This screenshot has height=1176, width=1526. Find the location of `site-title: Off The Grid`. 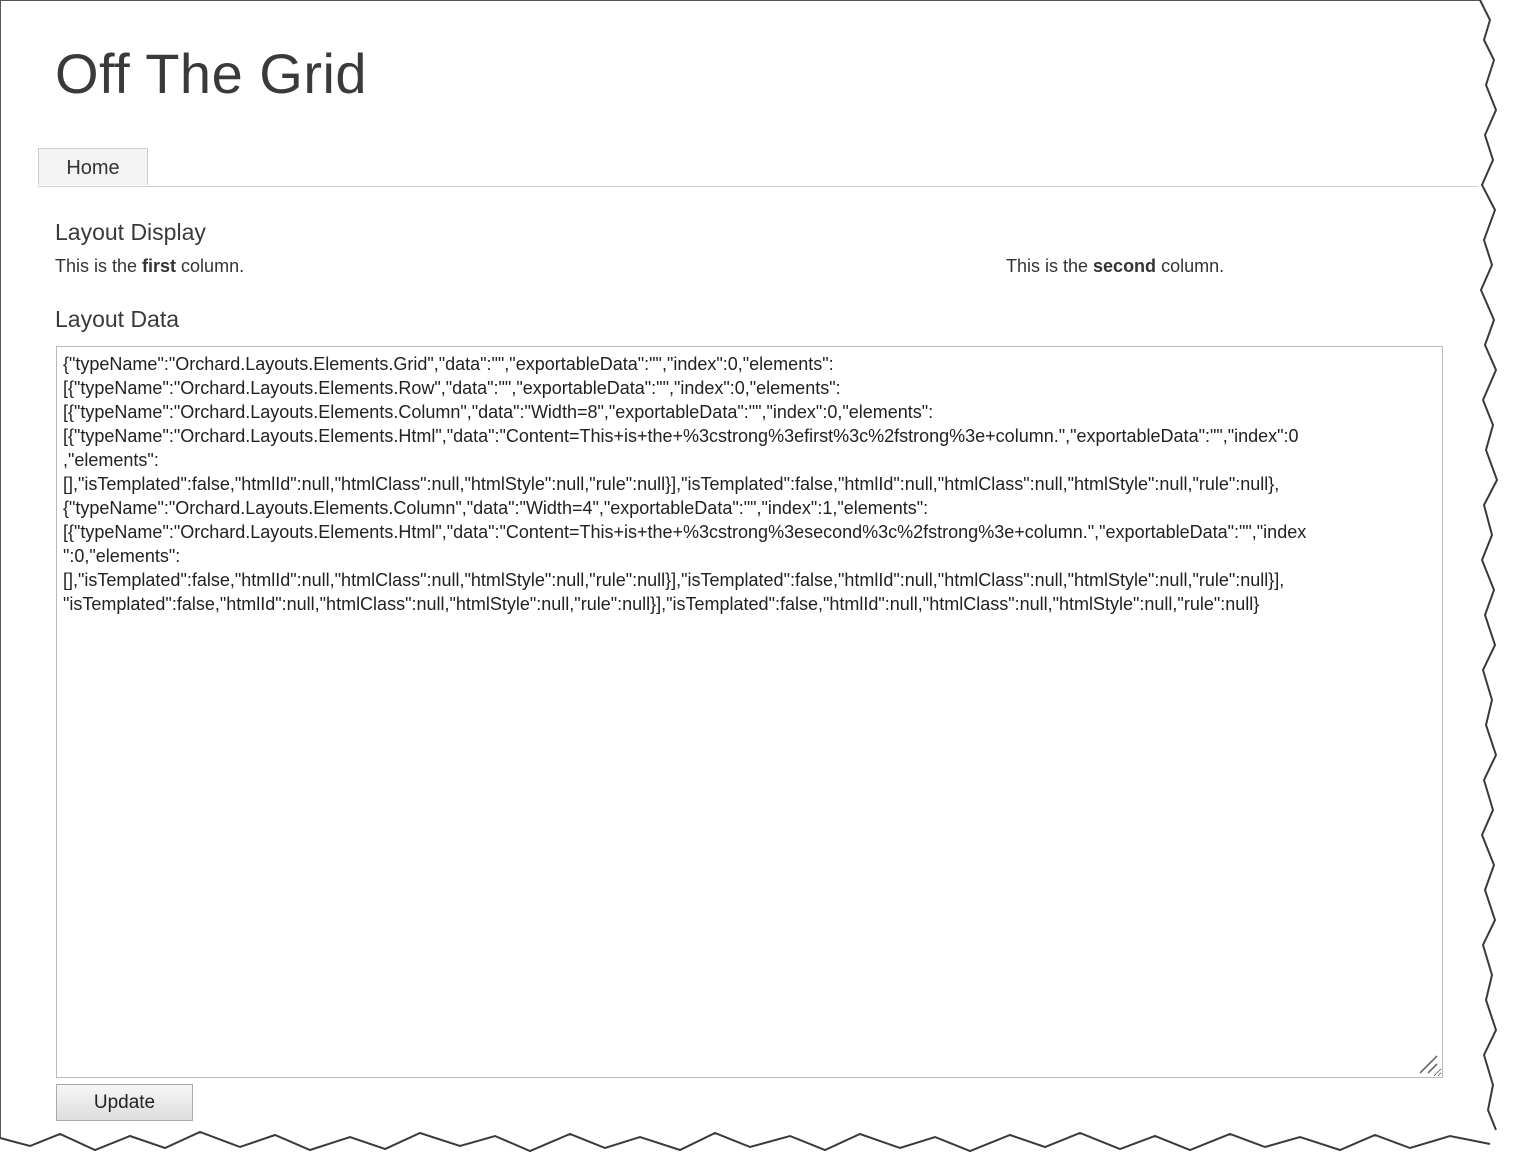

site-title: Off The Grid is located at coordinates (211, 73).